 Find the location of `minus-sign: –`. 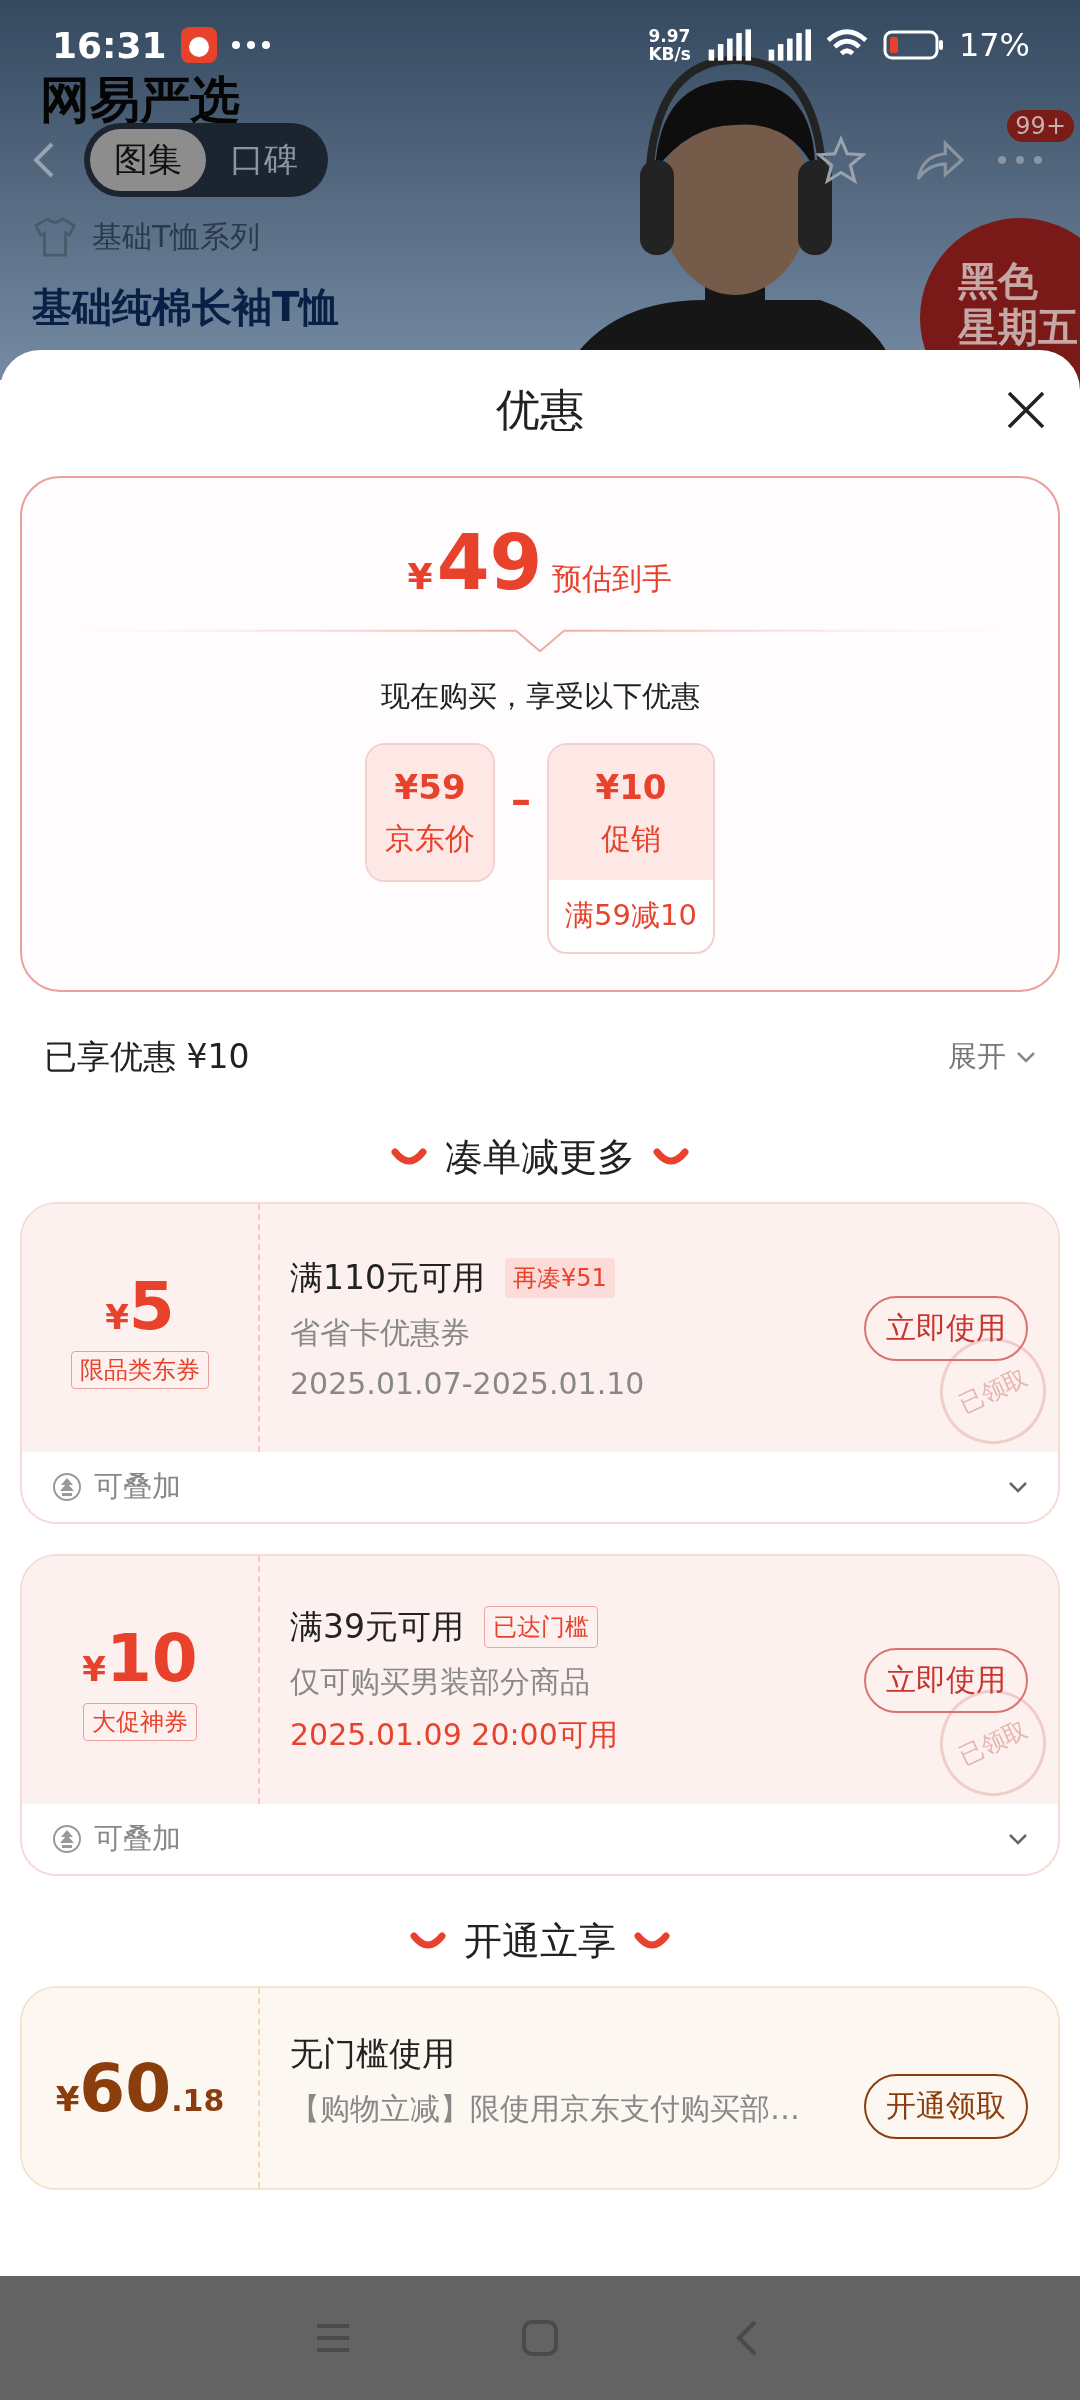

minus-sign: – is located at coordinates (521, 800).